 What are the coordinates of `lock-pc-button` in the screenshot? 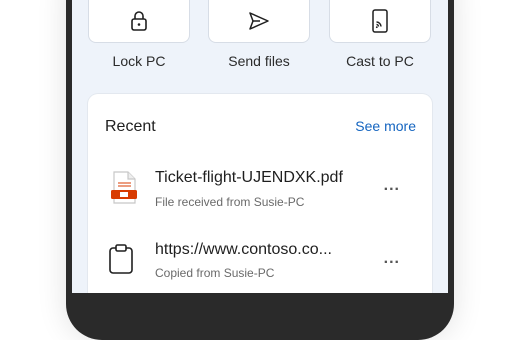 It's located at (139, 21).